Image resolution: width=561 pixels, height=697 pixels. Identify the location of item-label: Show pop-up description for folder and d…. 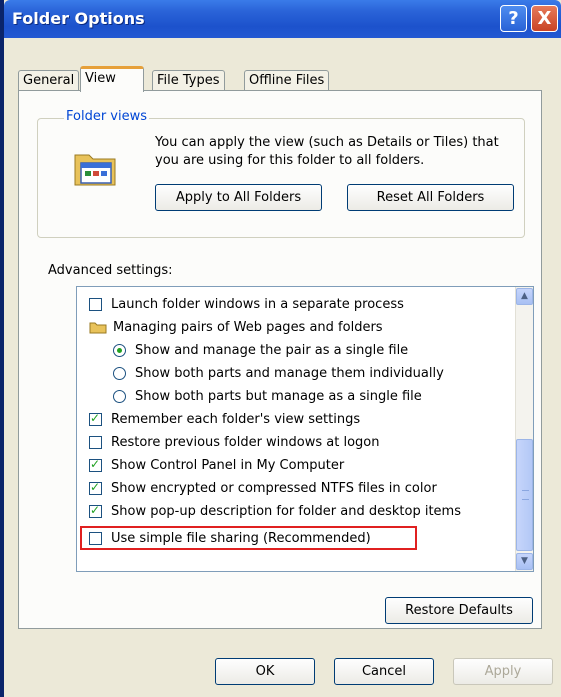
(286, 511).